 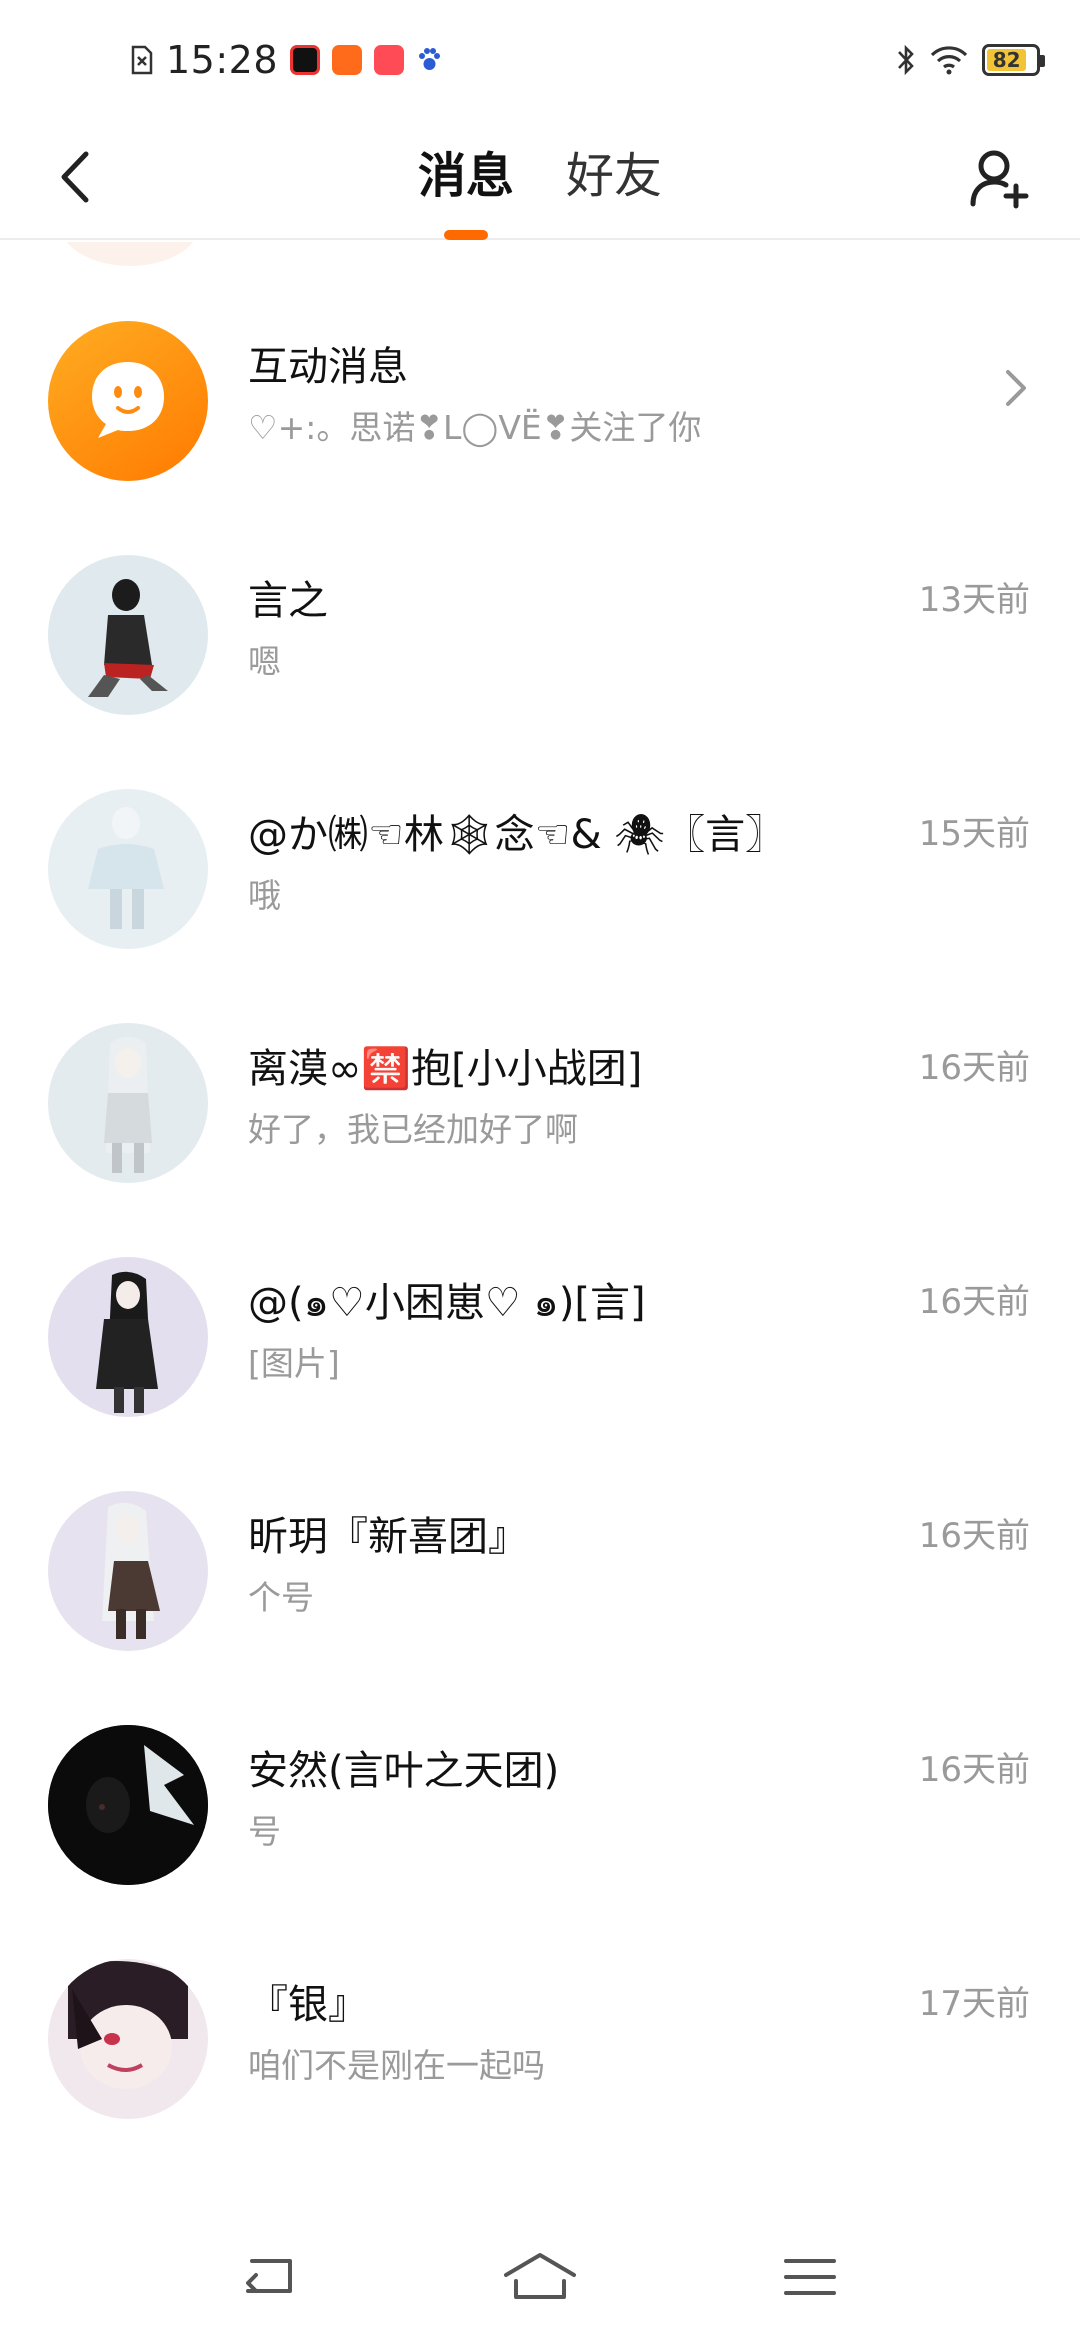 I want to click on header: 消息 好友, so click(x=540, y=180).